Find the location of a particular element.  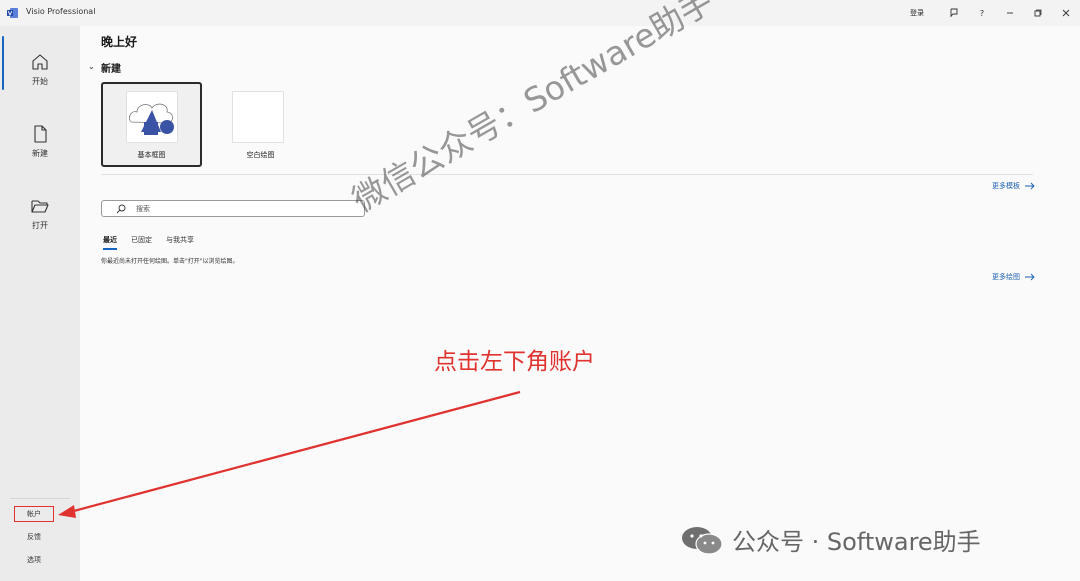

help-button: ? is located at coordinates (982, 13).